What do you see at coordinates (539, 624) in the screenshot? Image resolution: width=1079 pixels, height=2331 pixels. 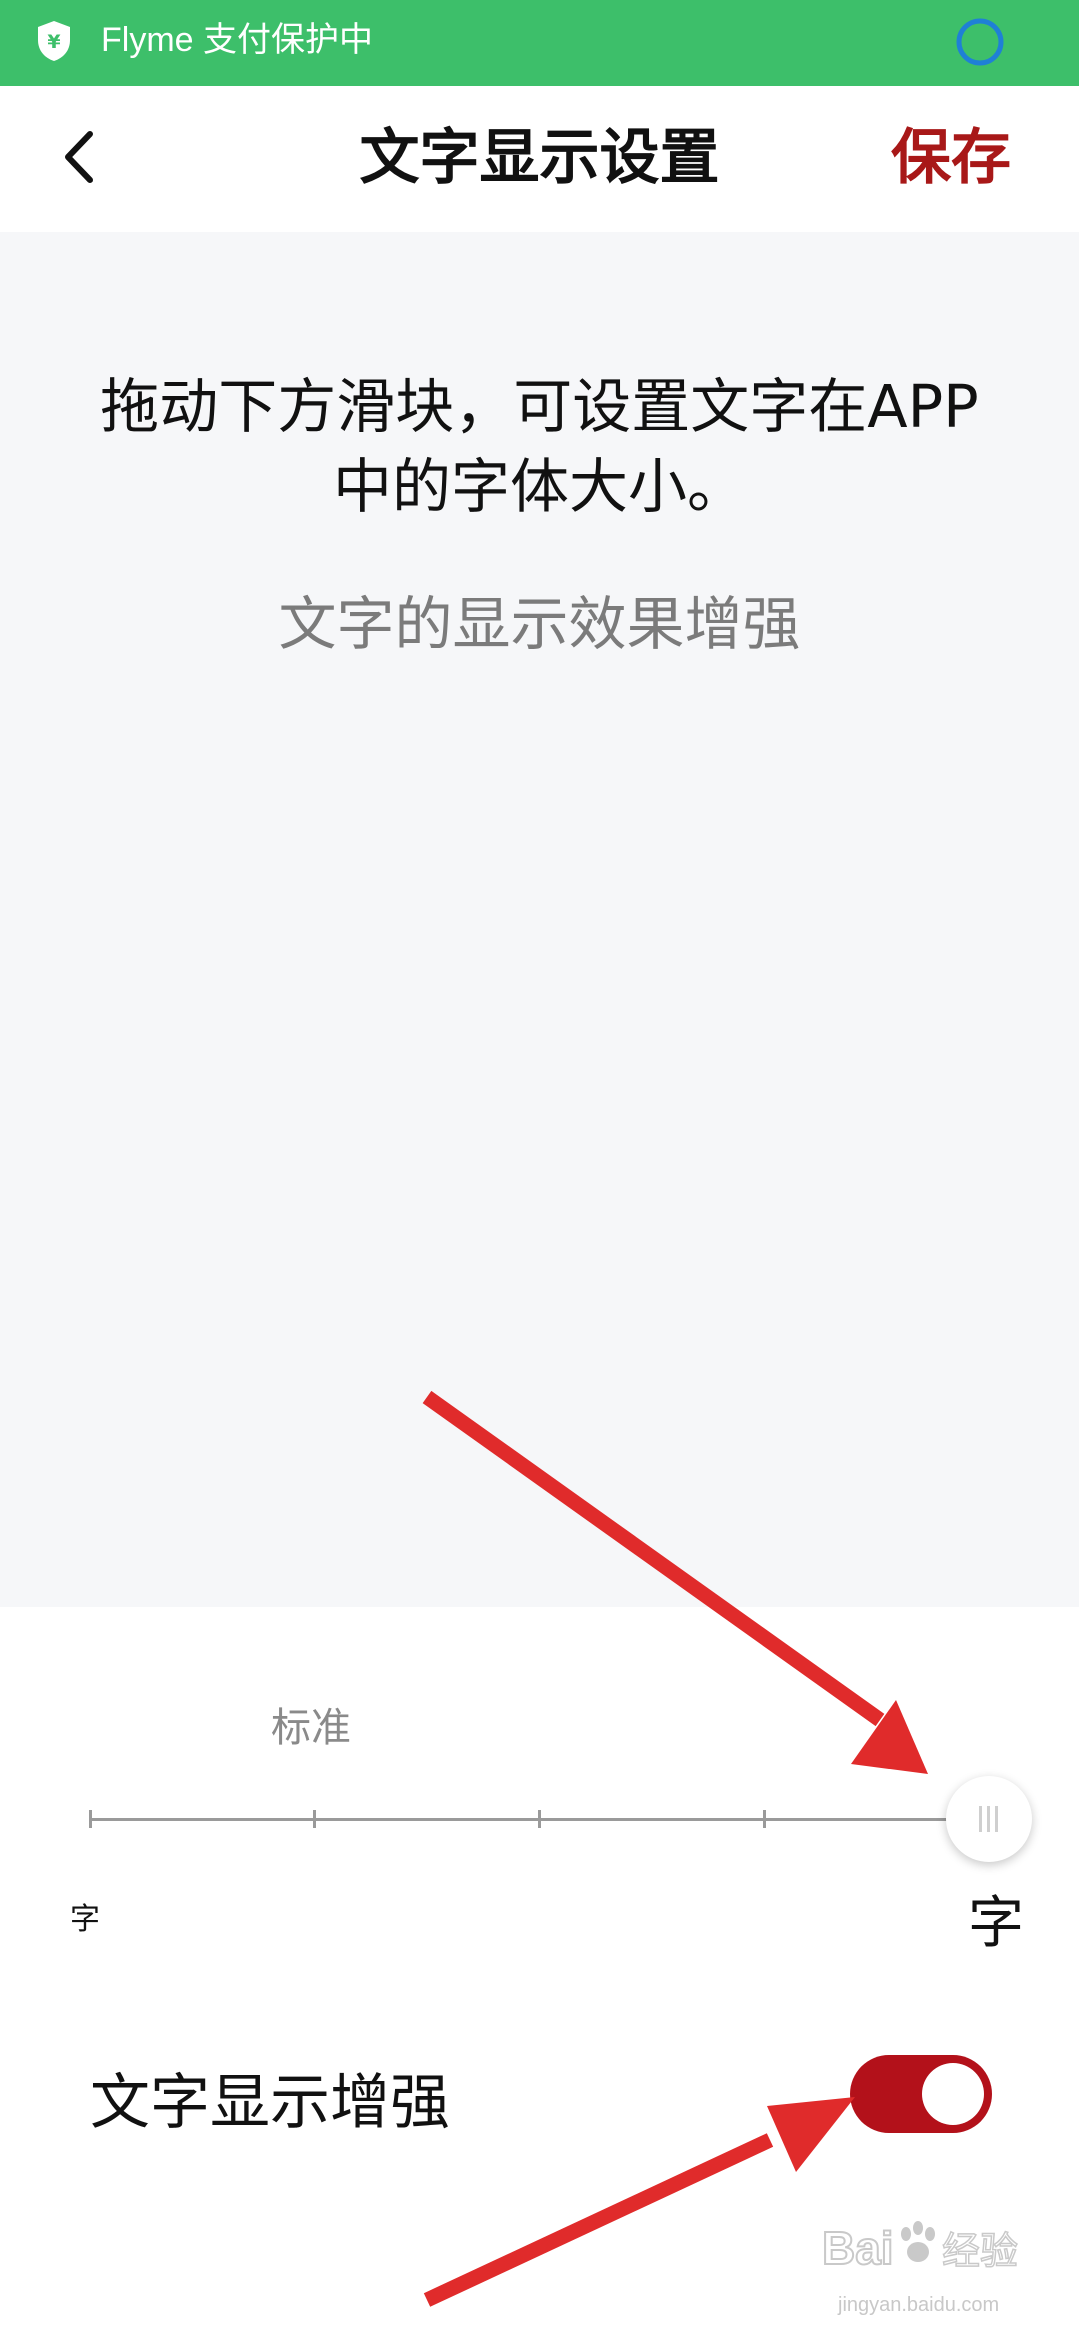 I see `preview-subtext: 文字的显示效果增强` at bounding box center [539, 624].